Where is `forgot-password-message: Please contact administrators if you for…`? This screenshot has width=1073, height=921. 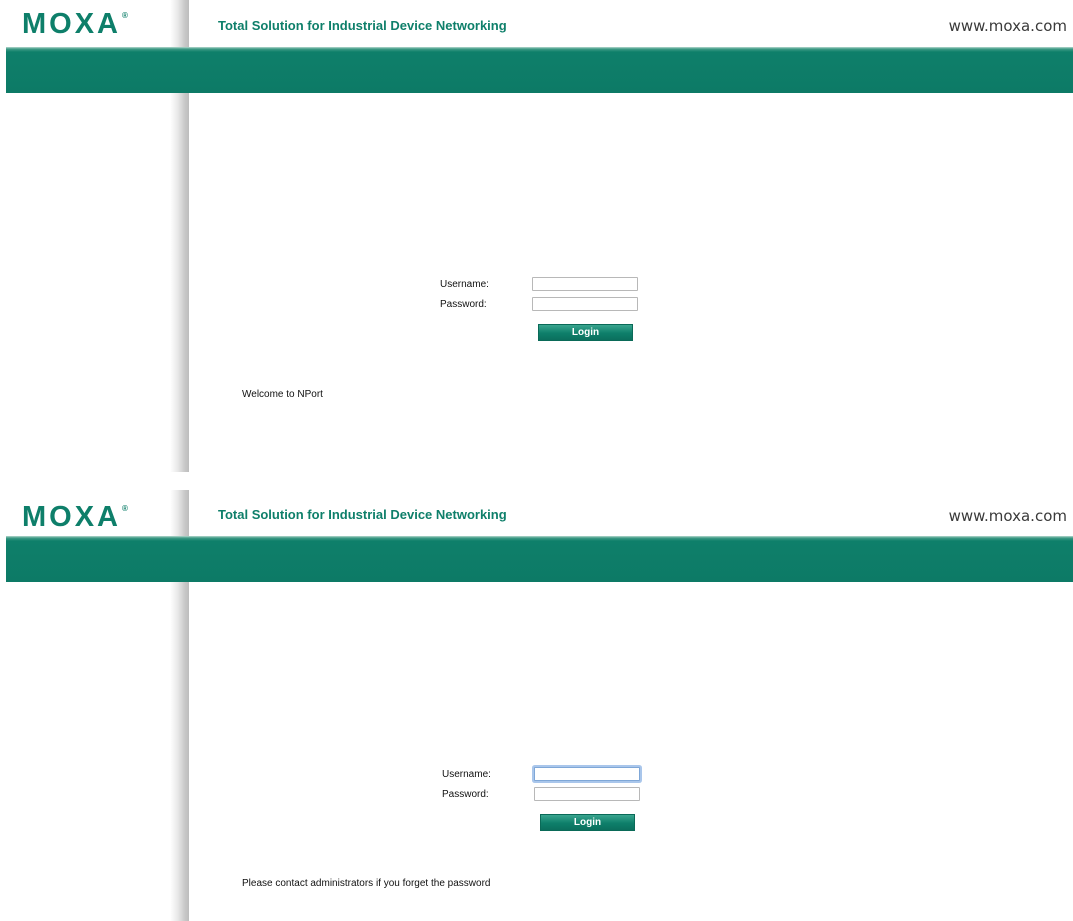
forgot-password-message: Please contact administrators if you for… is located at coordinates (366, 883).